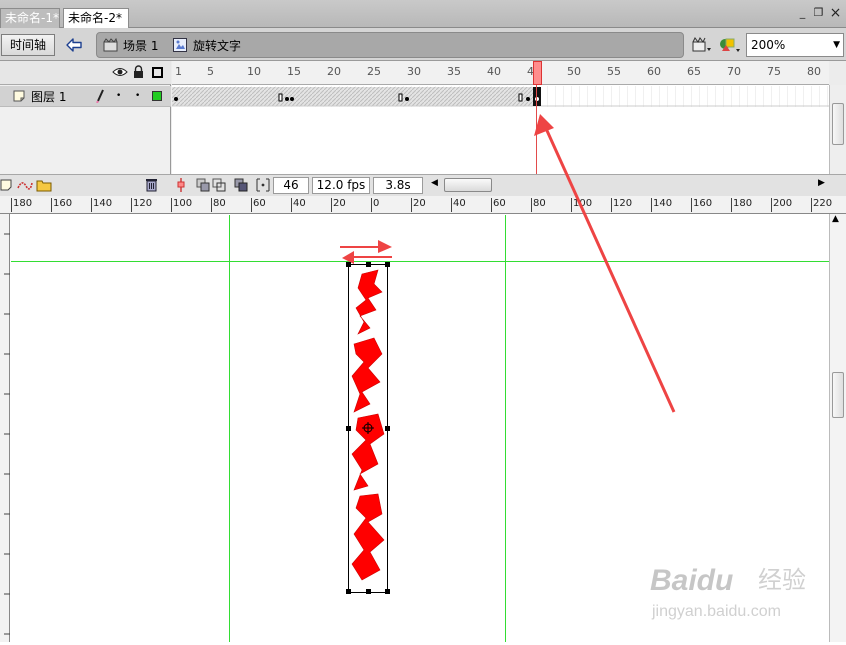 The width and height of the screenshot is (846, 645). Describe the element at coordinates (341, 185) in the screenshot. I see `frame-rate-field: 12.0 fps` at that location.